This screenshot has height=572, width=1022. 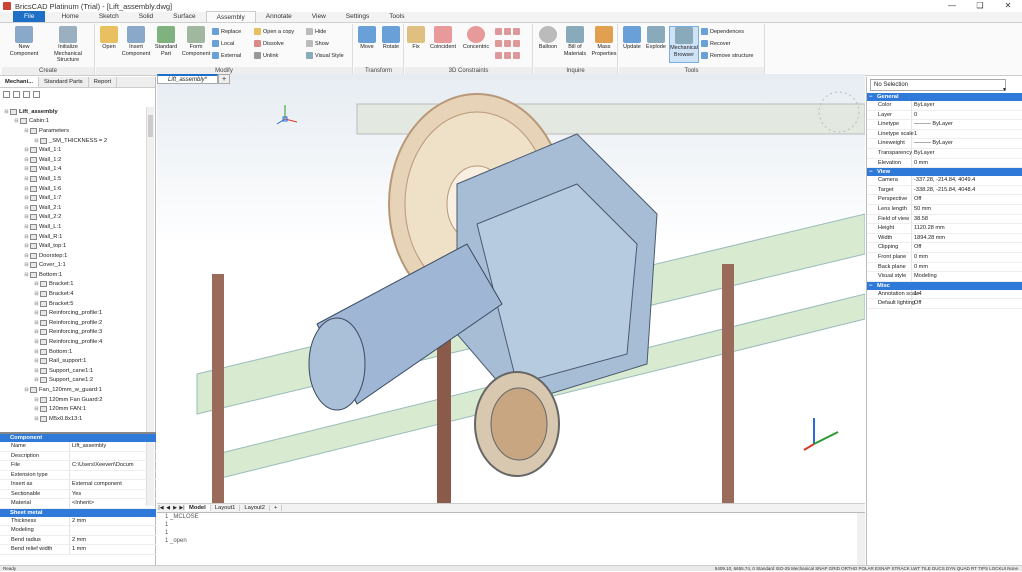 What do you see at coordinates (508, 55) in the screenshot?
I see `constraint-rigid-button` at bounding box center [508, 55].